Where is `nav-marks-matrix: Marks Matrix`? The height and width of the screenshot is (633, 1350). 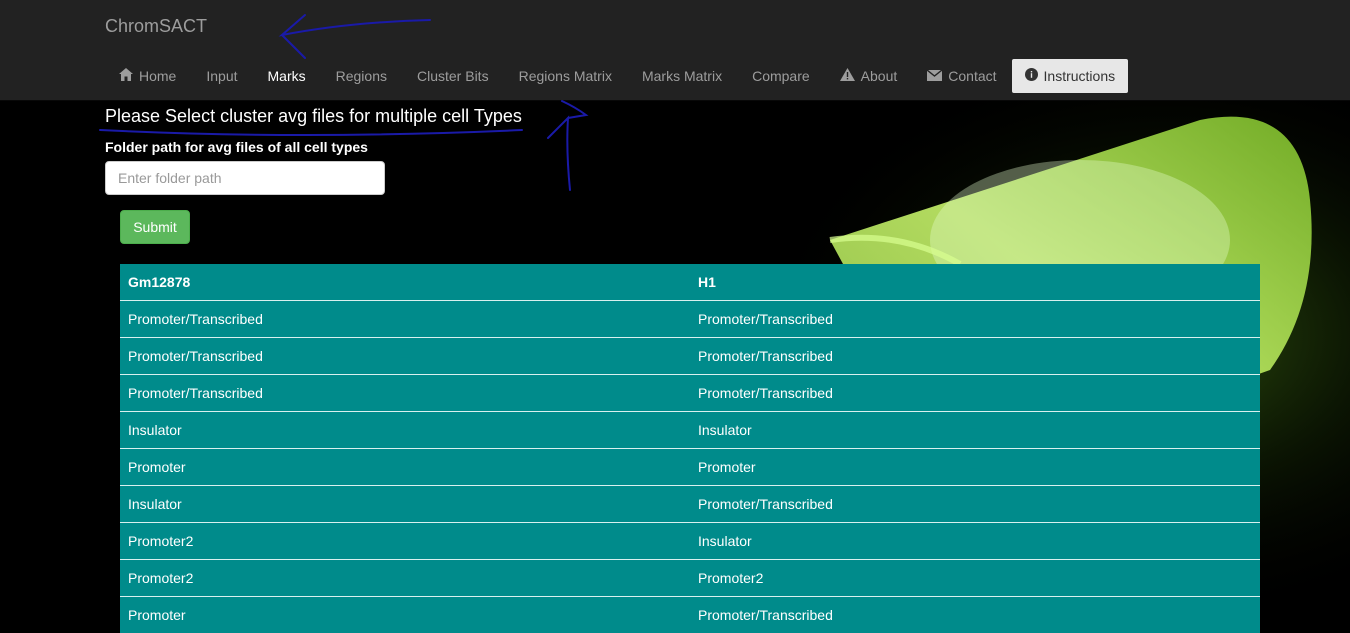
nav-marks-matrix: Marks Matrix is located at coordinates (682, 76).